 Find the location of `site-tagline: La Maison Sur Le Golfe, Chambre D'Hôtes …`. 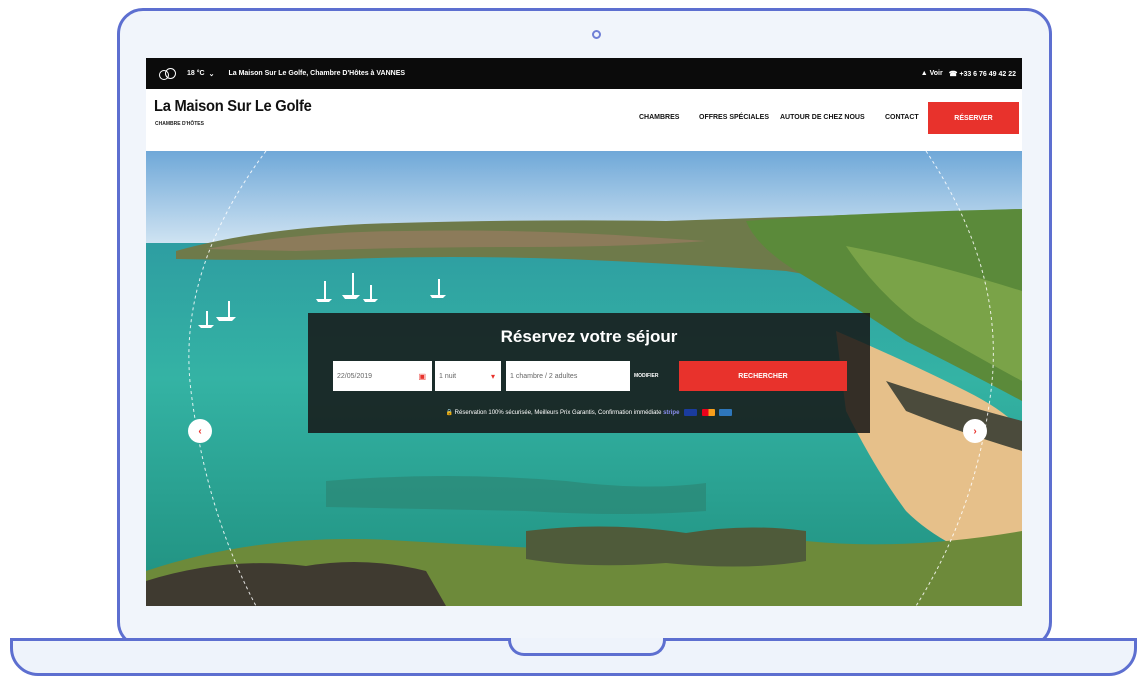

site-tagline: La Maison Sur Le Golfe, Chambre D'Hôtes … is located at coordinates (317, 73).